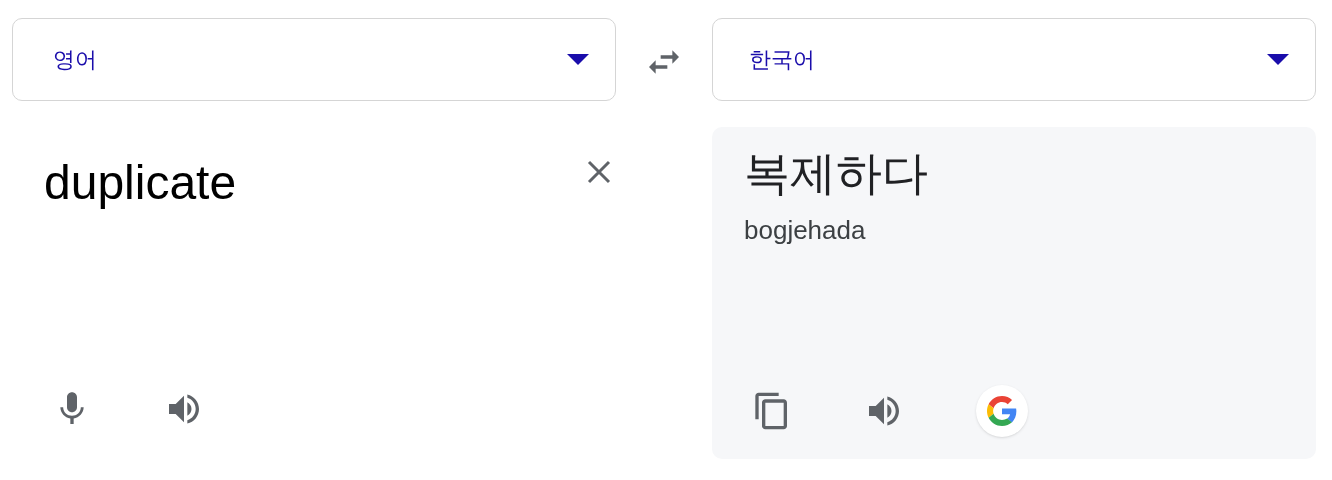 The image size is (1332, 480). What do you see at coordinates (1014, 59) in the screenshot?
I see `language-dropdown: 한국어` at bounding box center [1014, 59].